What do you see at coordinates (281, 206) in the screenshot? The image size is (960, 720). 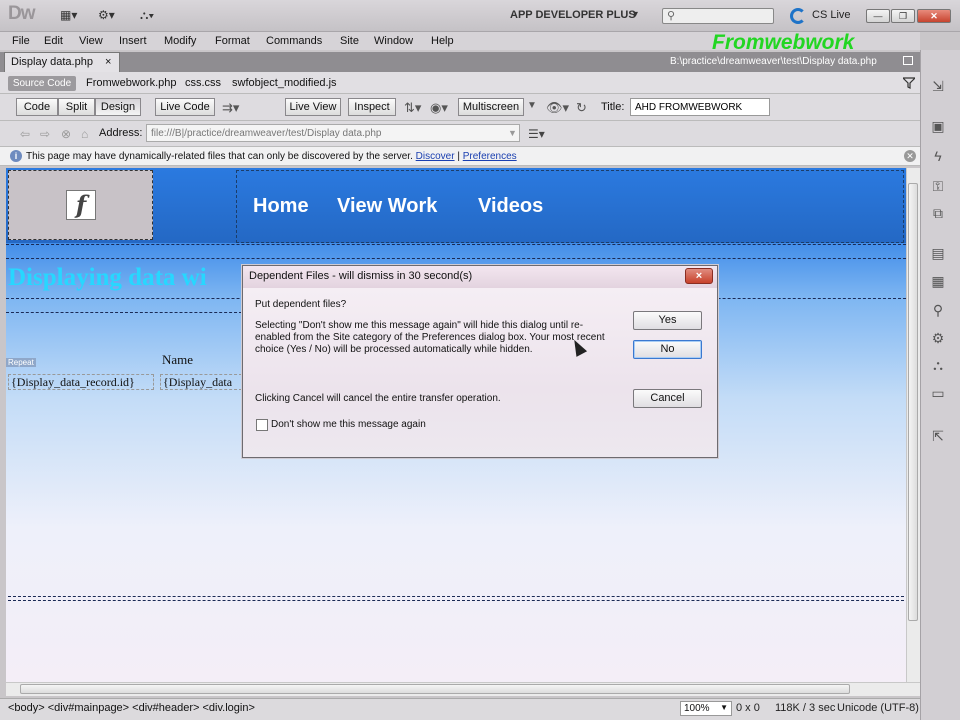 I see `nav-link-home: Home` at bounding box center [281, 206].